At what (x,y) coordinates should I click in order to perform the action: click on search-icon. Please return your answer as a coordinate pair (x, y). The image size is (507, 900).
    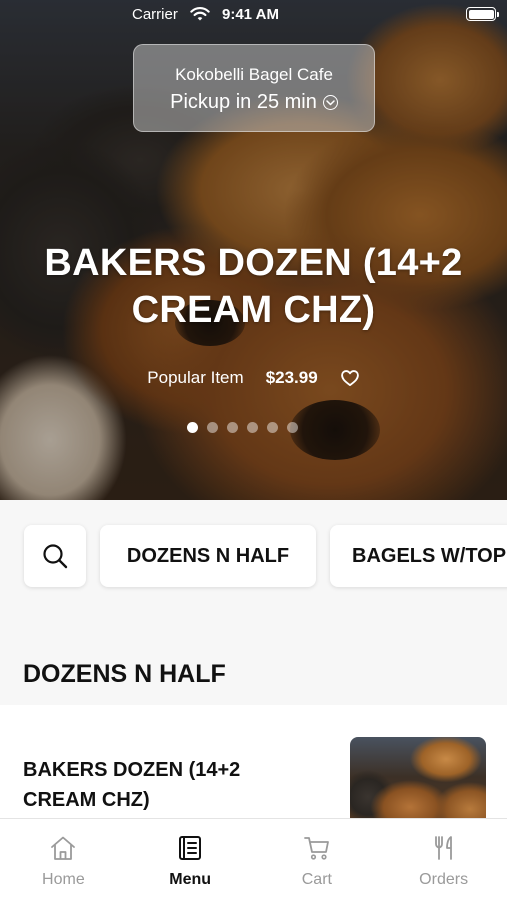
    Looking at the image, I should click on (55, 556).